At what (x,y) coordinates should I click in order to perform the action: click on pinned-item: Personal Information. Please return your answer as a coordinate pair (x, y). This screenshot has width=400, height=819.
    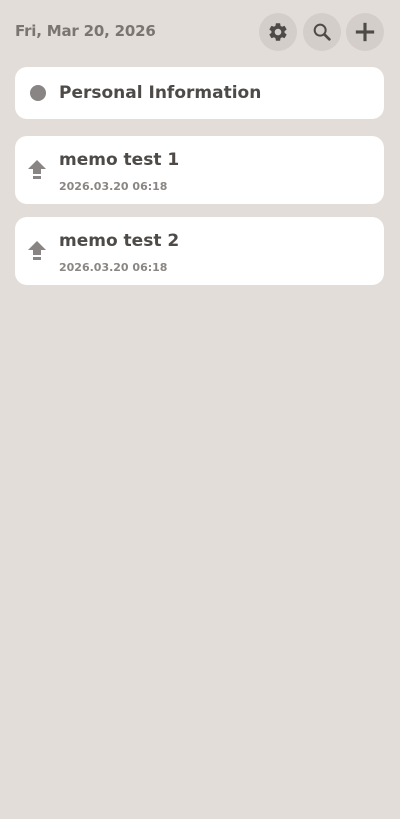
    Looking at the image, I should click on (199, 93).